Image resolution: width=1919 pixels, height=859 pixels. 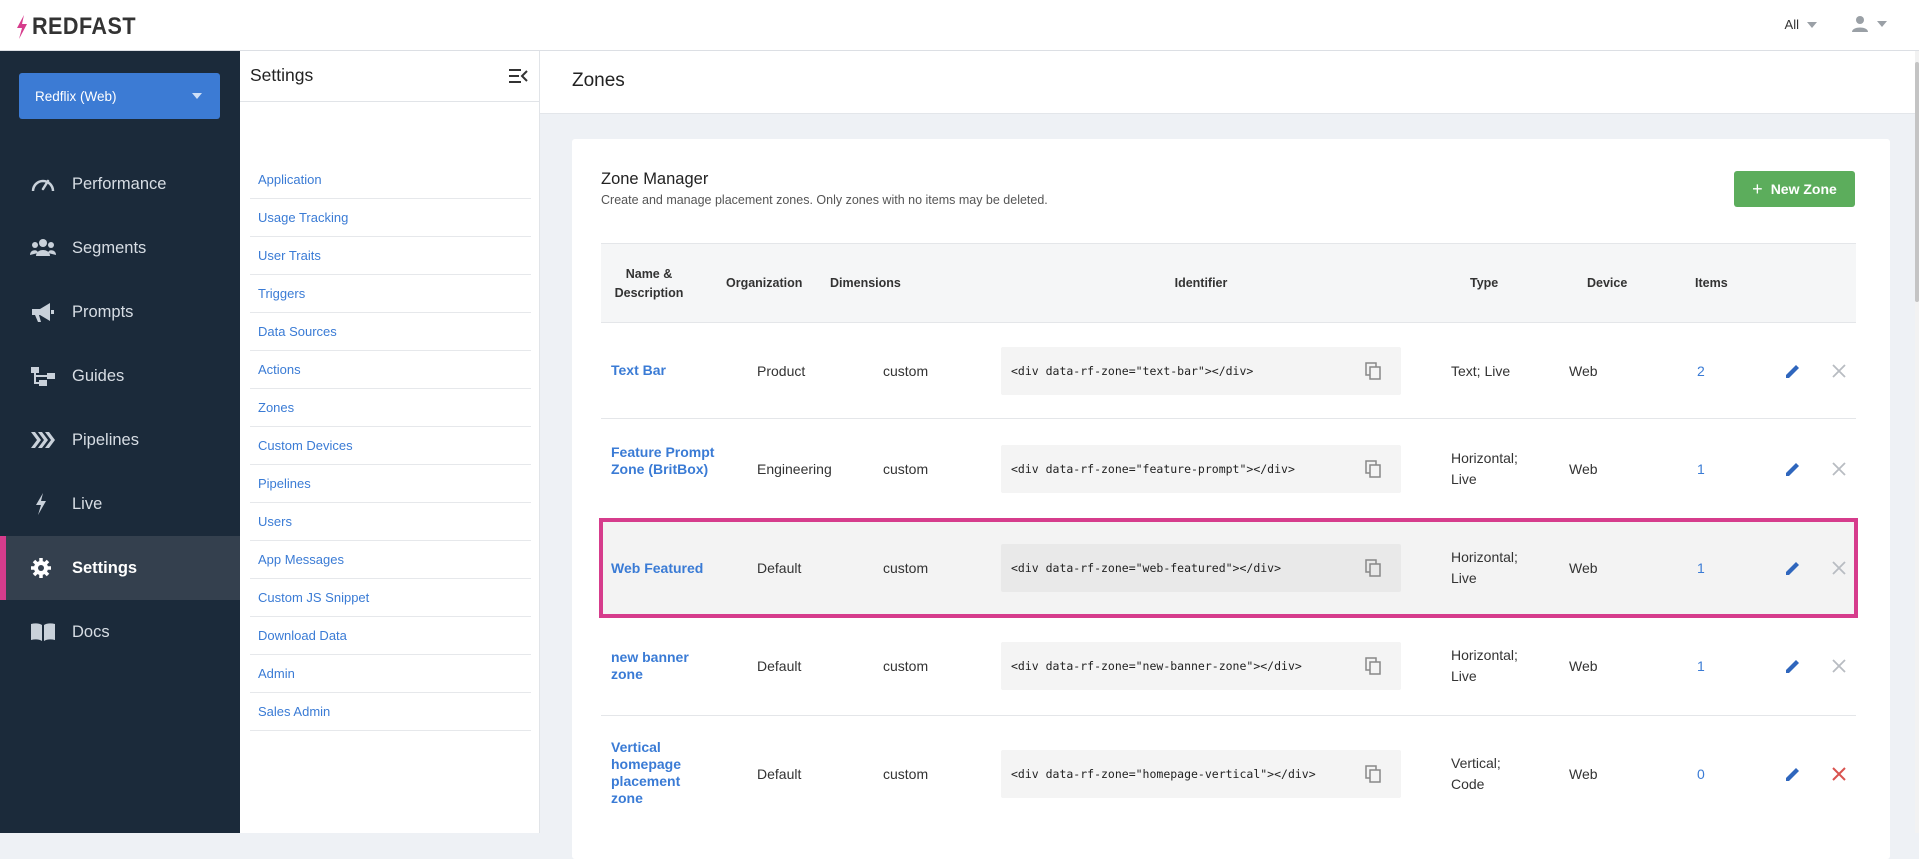 What do you see at coordinates (781, 371) in the screenshot?
I see `zone-organization: Product` at bounding box center [781, 371].